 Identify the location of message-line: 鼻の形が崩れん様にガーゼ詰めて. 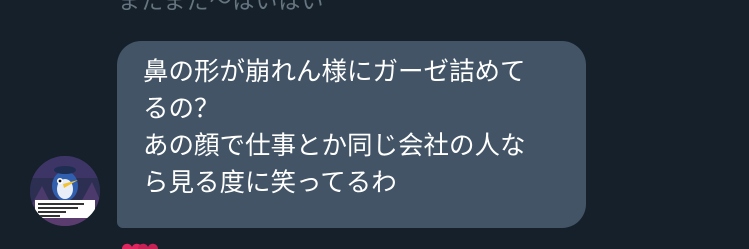
(334, 72).